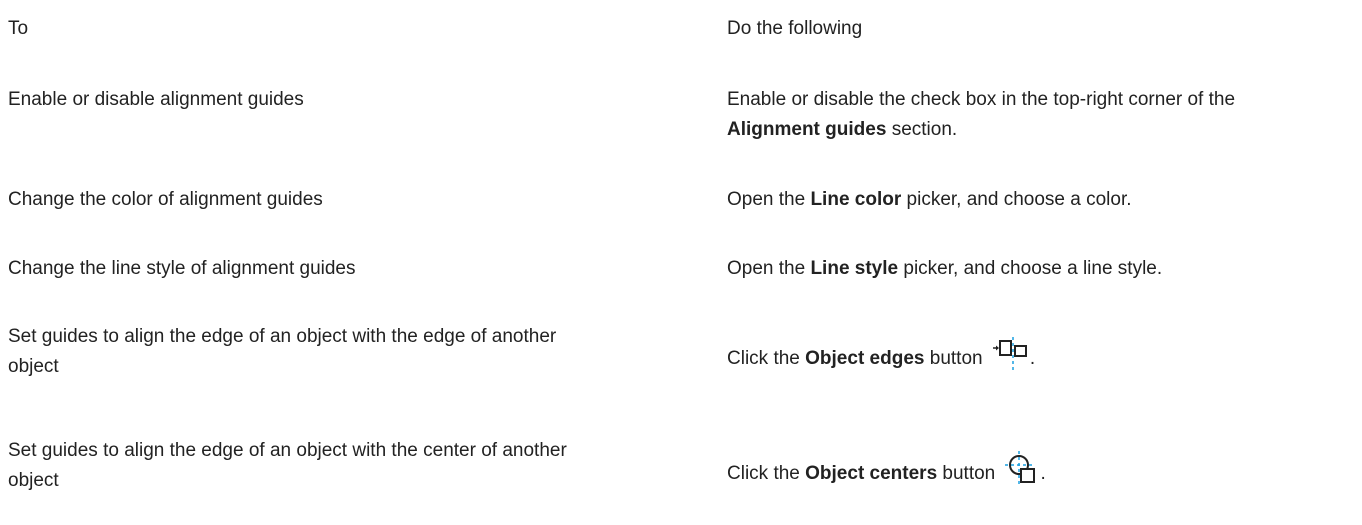 The image size is (1362, 525). What do you see at coordinates (156, 99) in the screenshot?
I see `row-task: Enable or disable alignment guides` at bounding box center [156, 99].